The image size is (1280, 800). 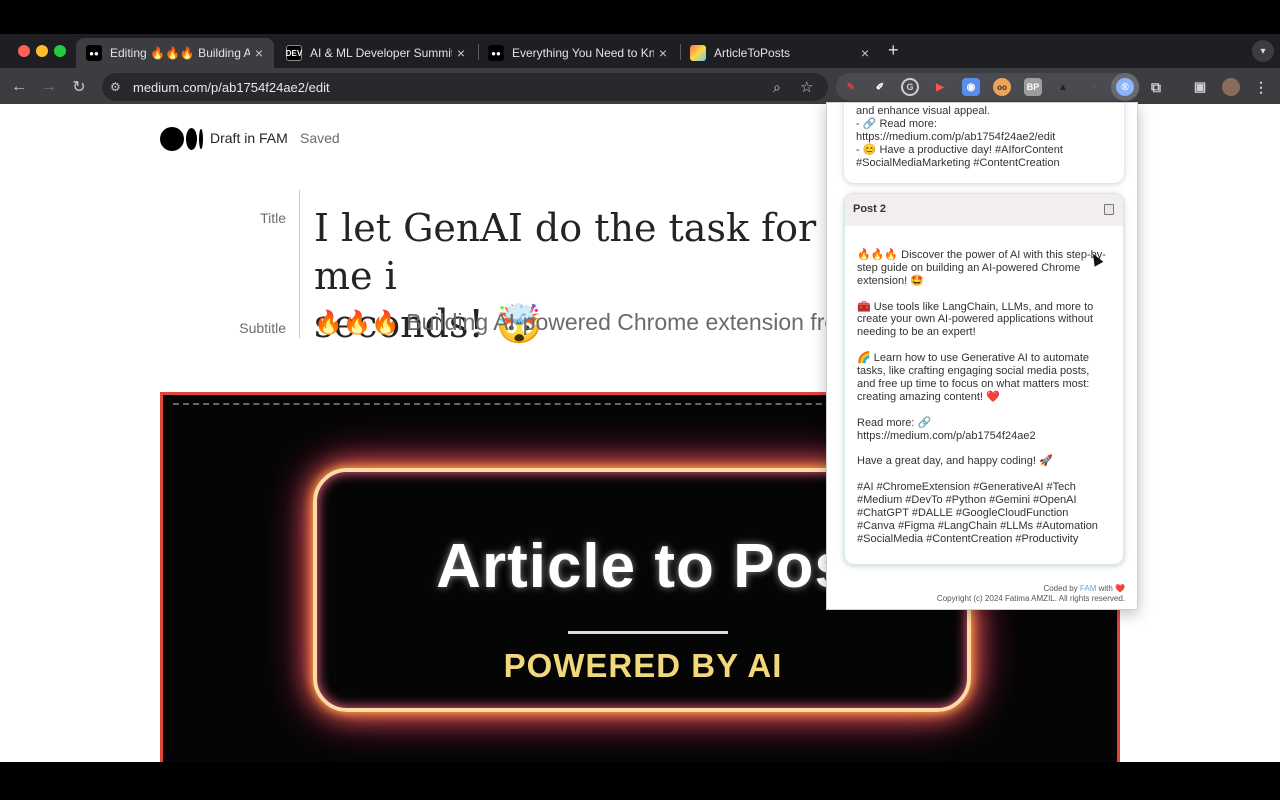 I want to click on site-info-icon: ⚙, so click(x=115, y=87).